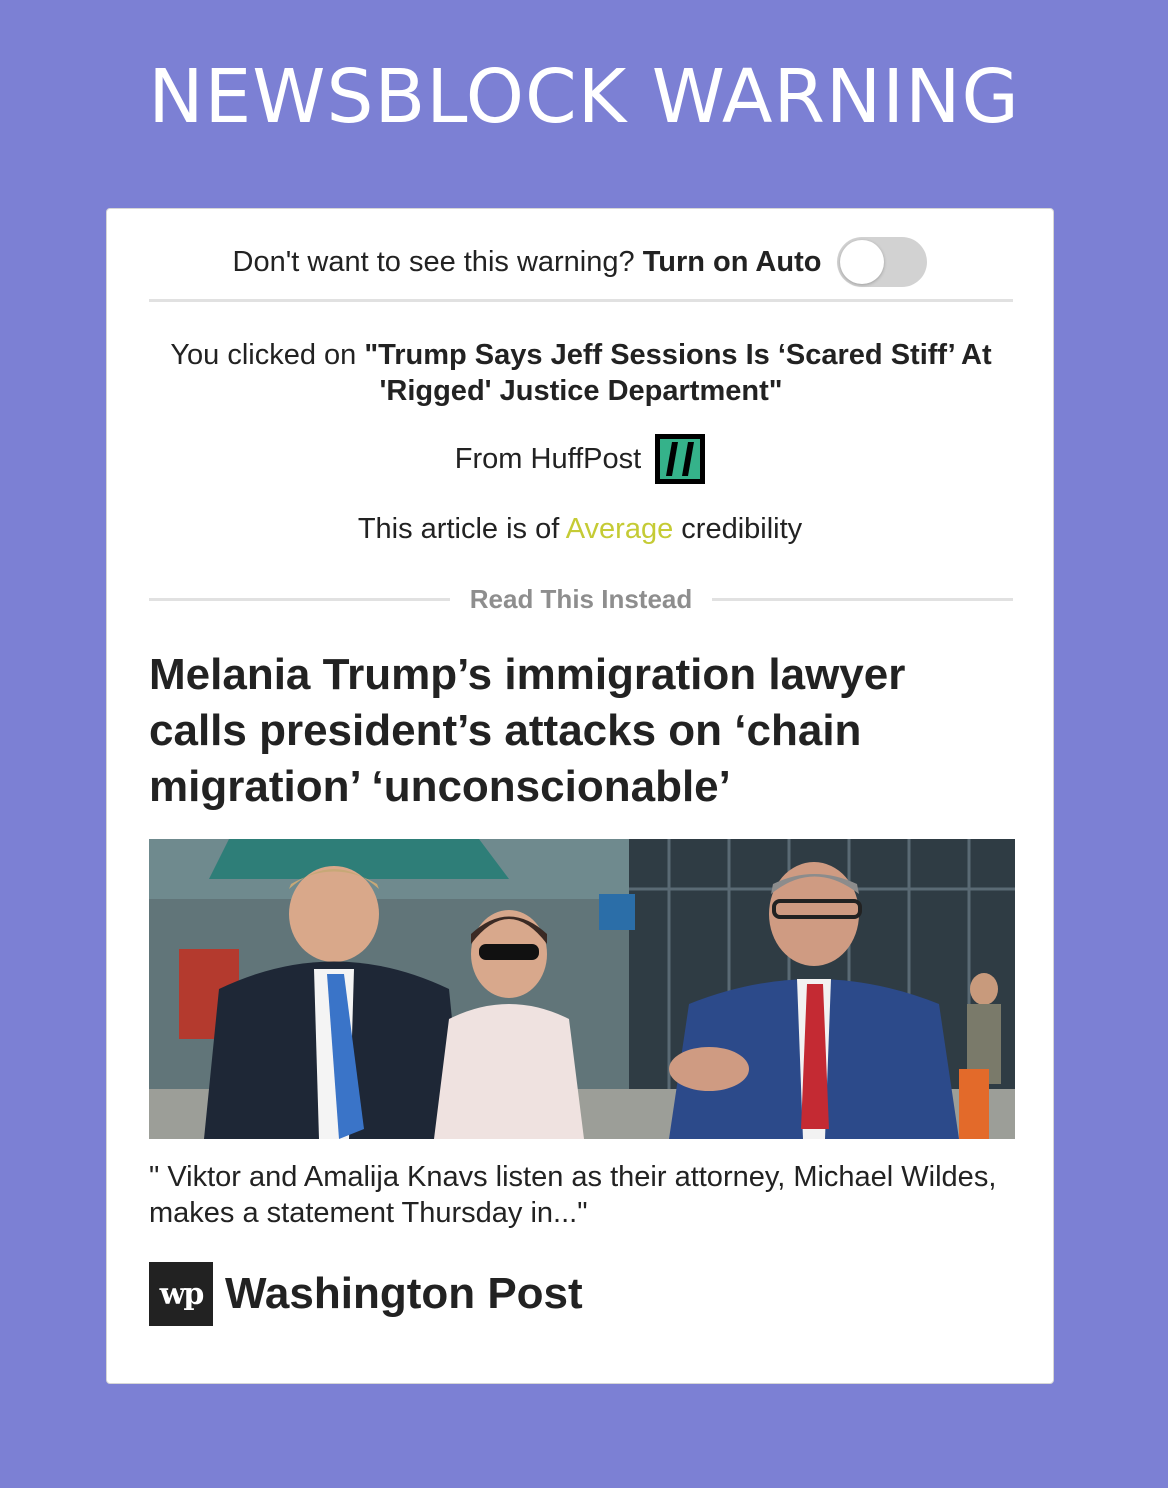 The width and height of the screenshot is (1168, 1488). Describe the element at coordinates (586, 458) in the screenshot. I see `source-name: HuffPost` at that location.